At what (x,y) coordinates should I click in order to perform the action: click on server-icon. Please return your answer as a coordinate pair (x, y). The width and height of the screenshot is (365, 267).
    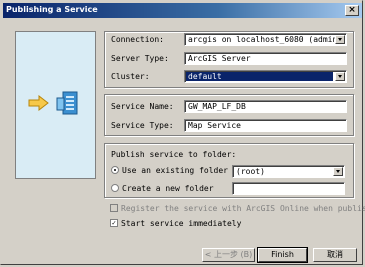
    Looking at the image, I should click on (67, 103).